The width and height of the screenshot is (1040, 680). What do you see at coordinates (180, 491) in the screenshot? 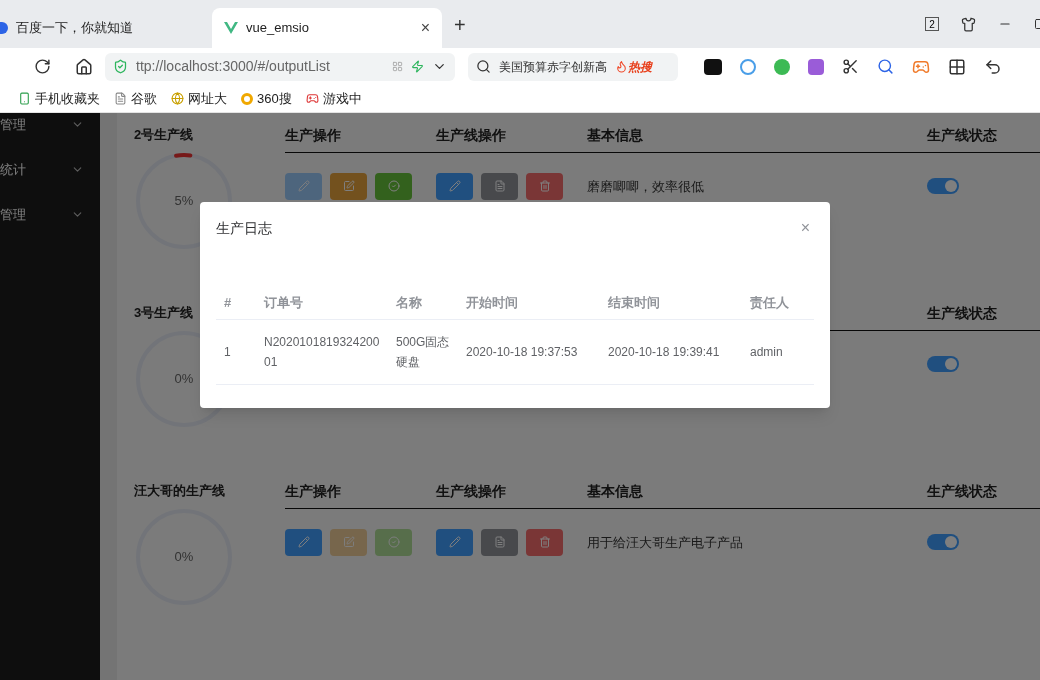
I see `line-name: 汪大哥的生产线` at bounding box center [180, 491].